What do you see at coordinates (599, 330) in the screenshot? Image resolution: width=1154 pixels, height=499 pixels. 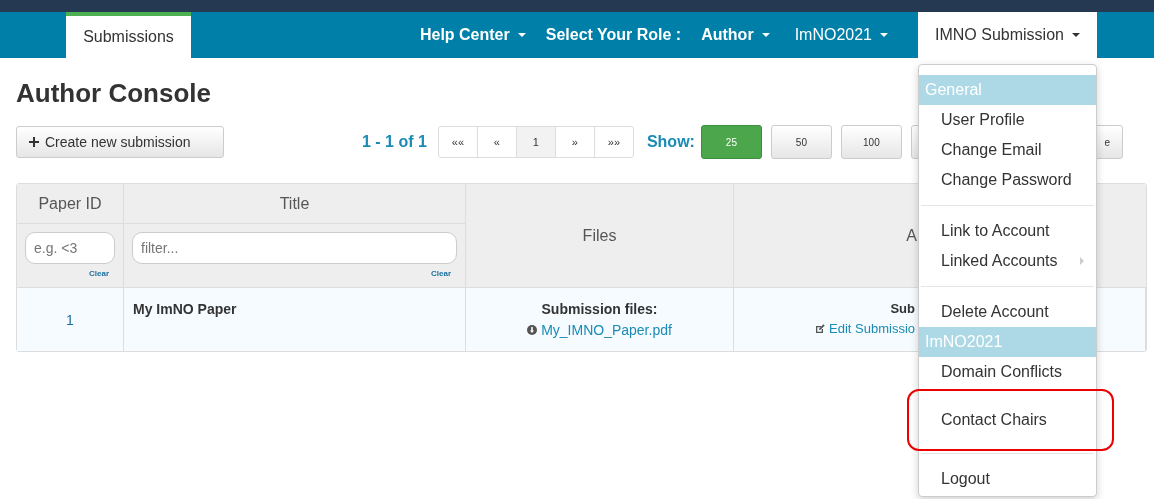 I see `file-link: My_IMNO_Paper.pdf` at bounding box center [599, 330].